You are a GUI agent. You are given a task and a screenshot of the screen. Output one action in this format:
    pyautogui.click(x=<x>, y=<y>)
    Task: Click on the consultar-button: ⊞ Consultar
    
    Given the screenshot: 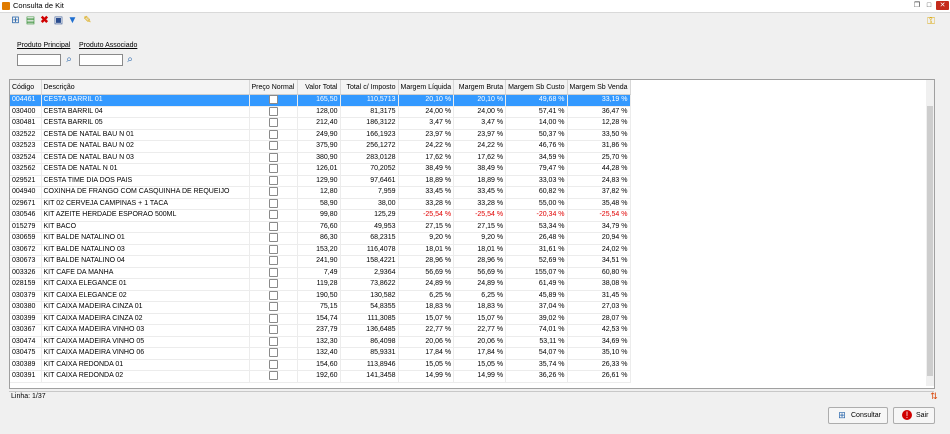 What is the action you would take?
    pyautogui.click(x=858, y=415)
    